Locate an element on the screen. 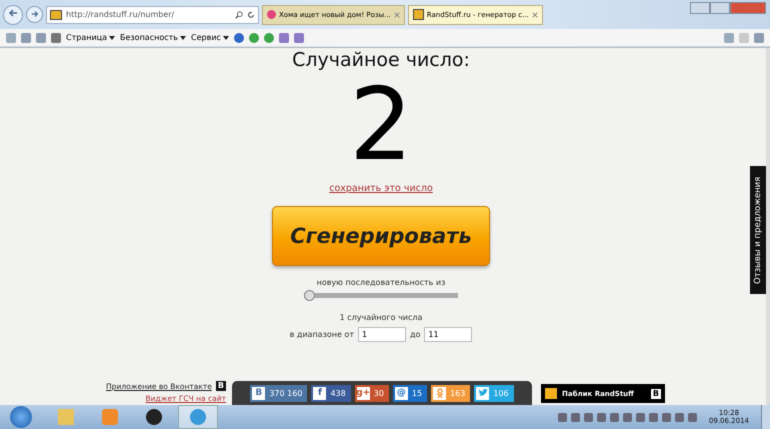 The image size is (770, 429). command-menu: Страница is located at coordinates (91, 37).